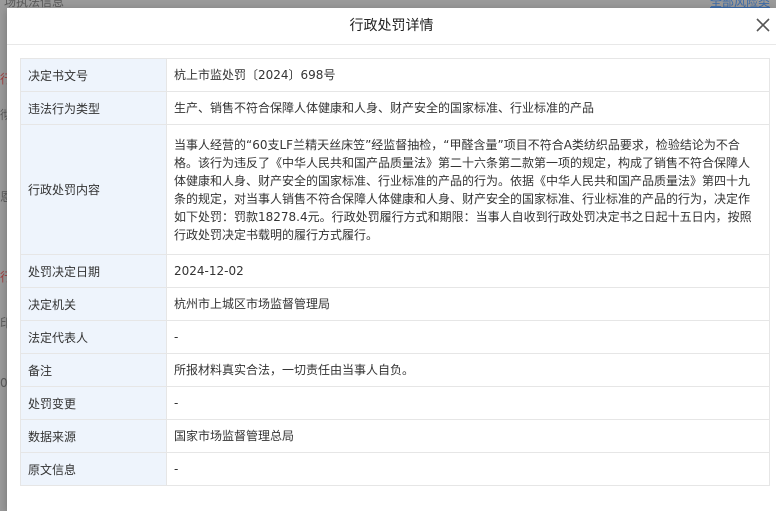 The image size is (776, 511). What do you see at coordinates (93, 403) in the screenshot?
I see `label-penalty-change: 处罚变更` at bounding box center [93, 403].